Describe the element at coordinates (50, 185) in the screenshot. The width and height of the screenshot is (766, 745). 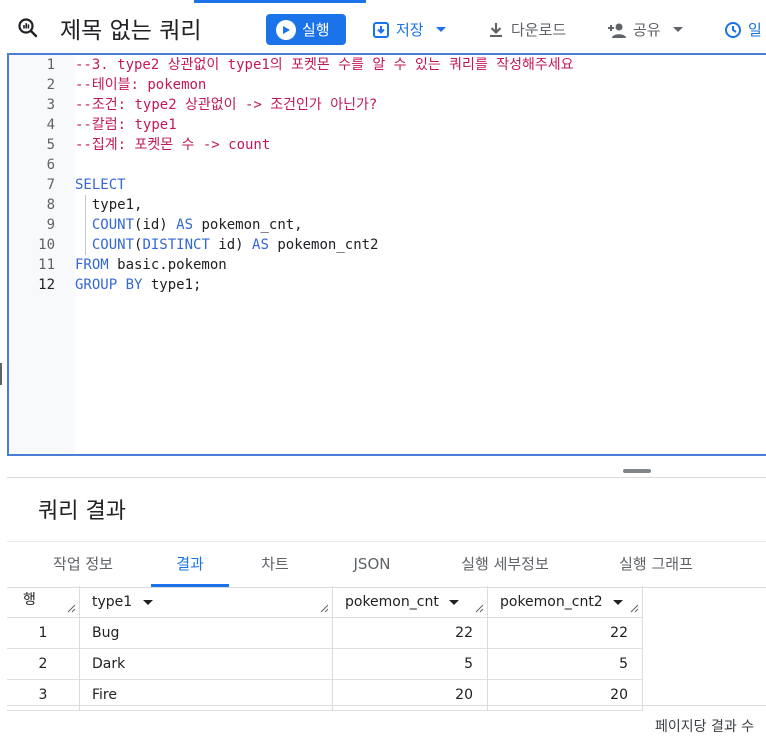
I see `line-number: 7` at that location.